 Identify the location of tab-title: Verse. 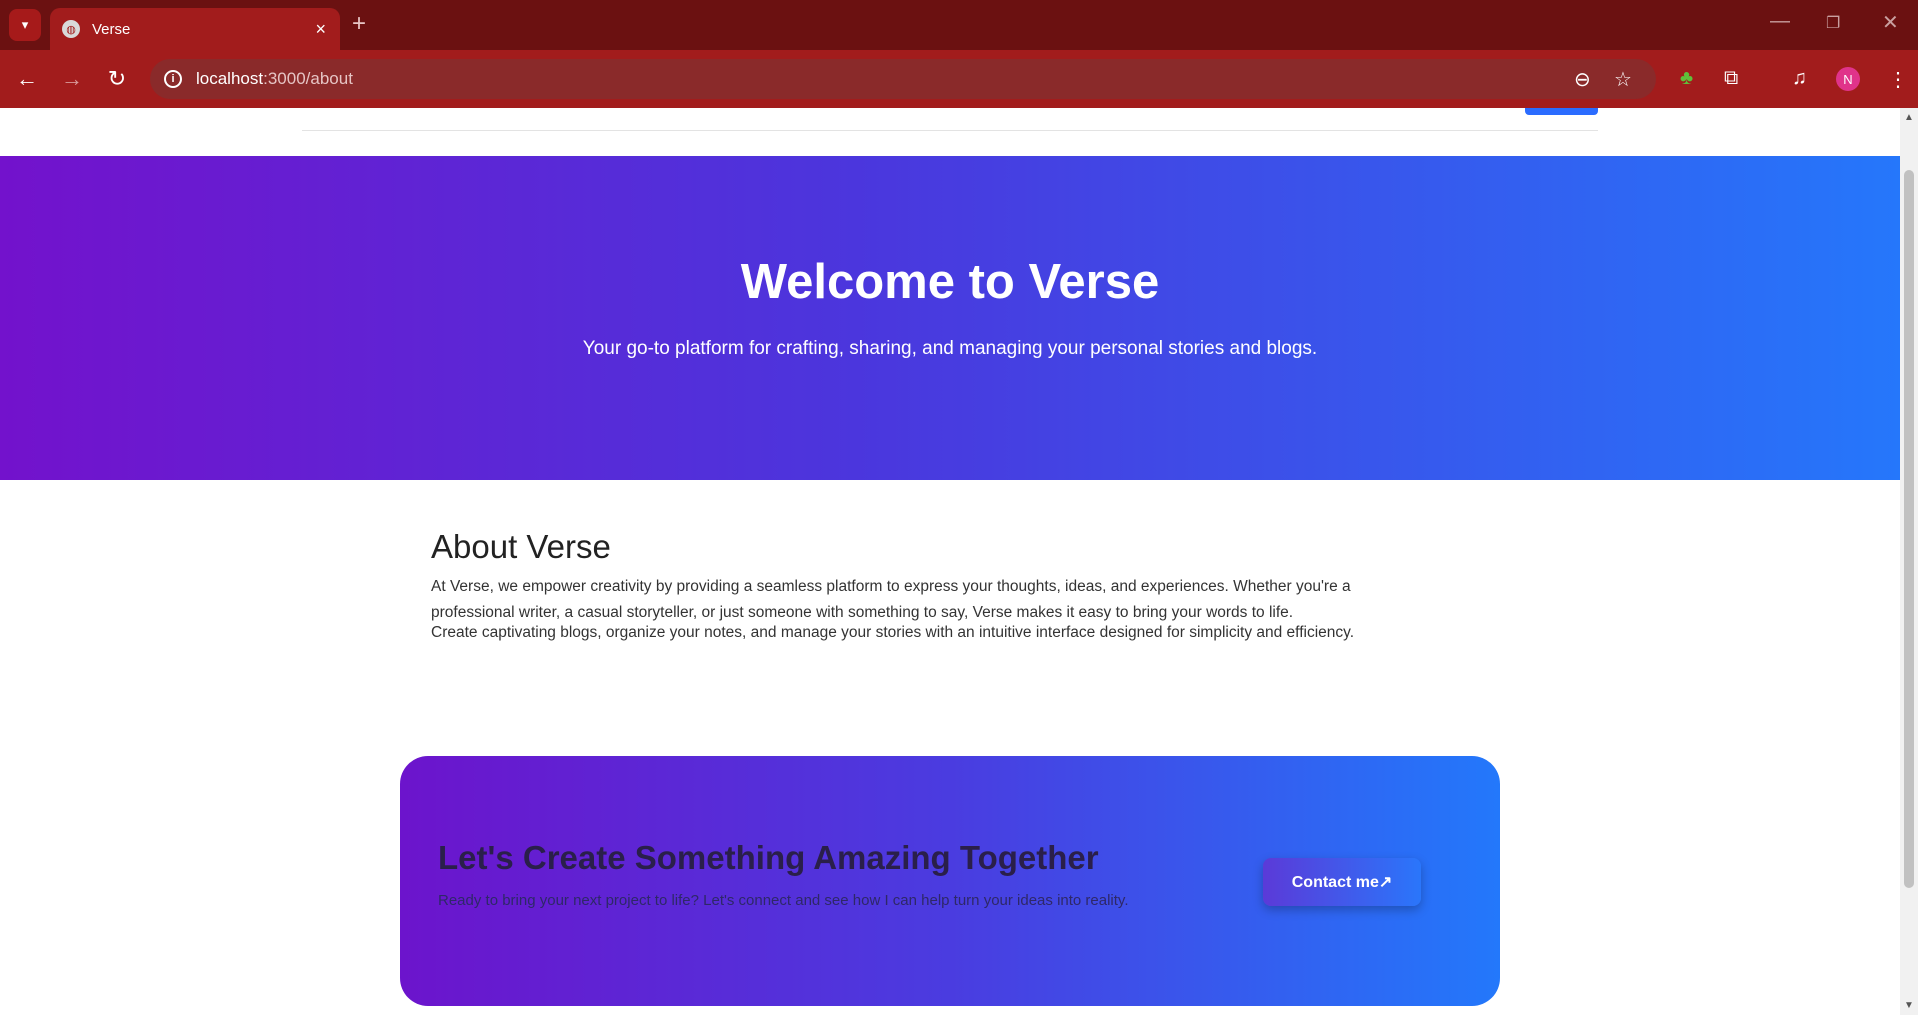
(111, 29).